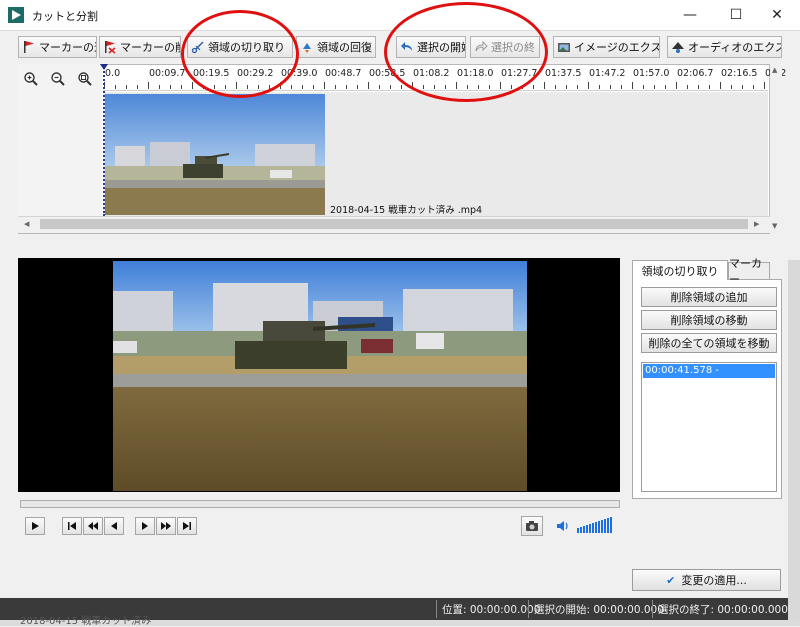 This screenshot has height=627, width=800. I want to click on timeline-scroll-thumb, so click(394, 224).